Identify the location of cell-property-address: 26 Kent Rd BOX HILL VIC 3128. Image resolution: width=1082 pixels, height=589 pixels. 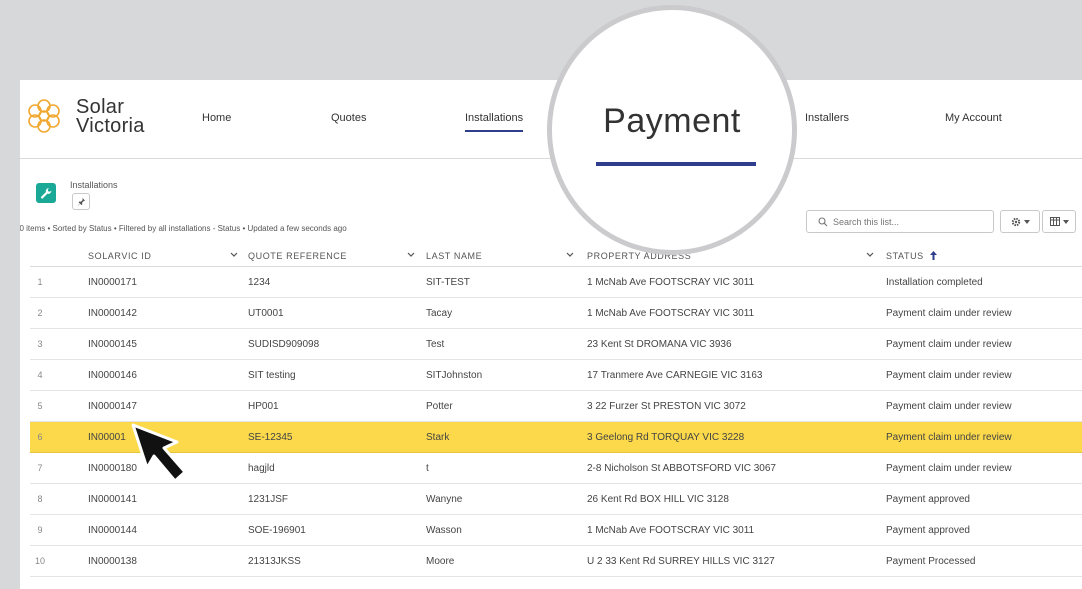
(658, 499).